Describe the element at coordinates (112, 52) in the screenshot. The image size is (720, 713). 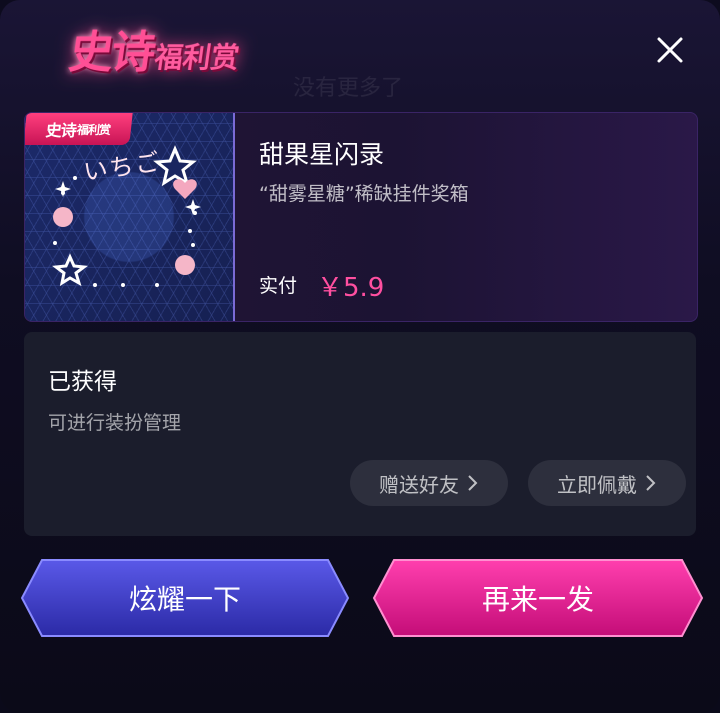
I see `logo-main-text: 史诗` at that location.